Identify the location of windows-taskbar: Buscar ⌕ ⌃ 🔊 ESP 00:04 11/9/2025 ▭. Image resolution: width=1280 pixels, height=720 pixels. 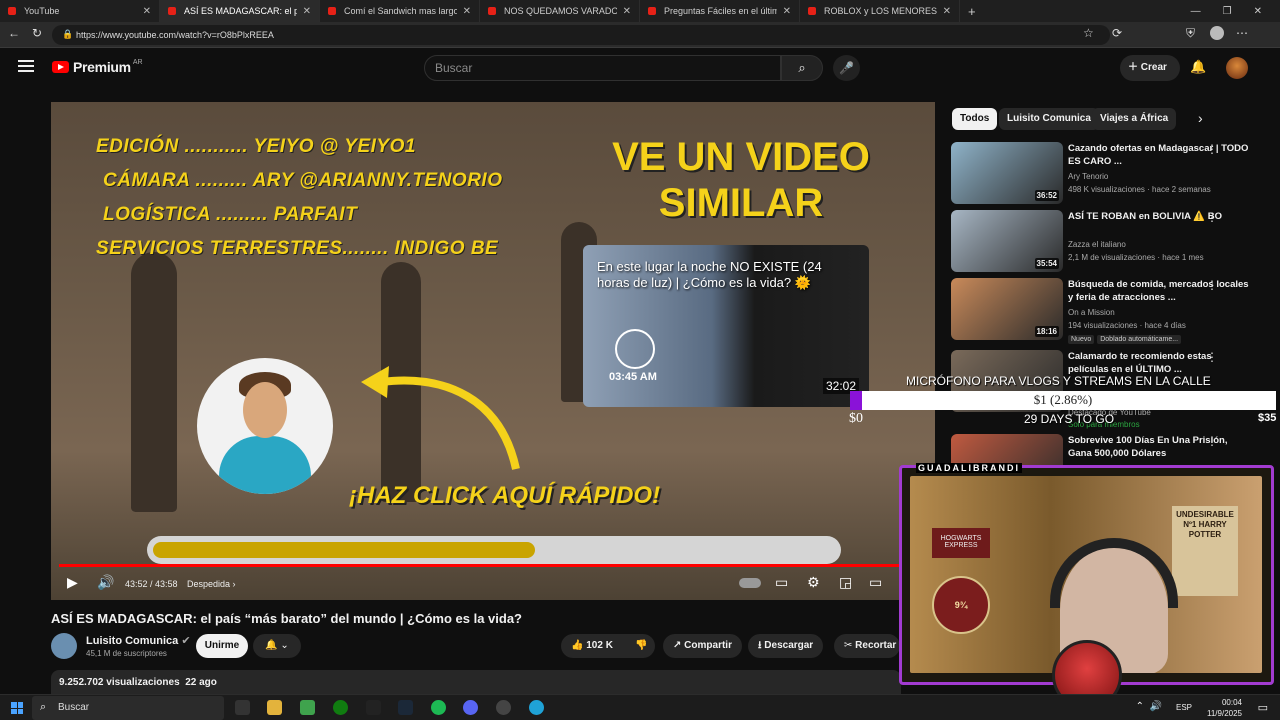
(640, 707).